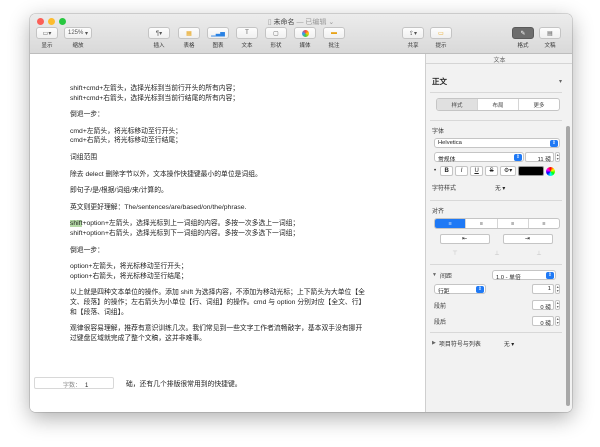  Describe the element at coordinates (464, 239) in the screenshot. I see `decrease-indent-button: ⇤` at that location.